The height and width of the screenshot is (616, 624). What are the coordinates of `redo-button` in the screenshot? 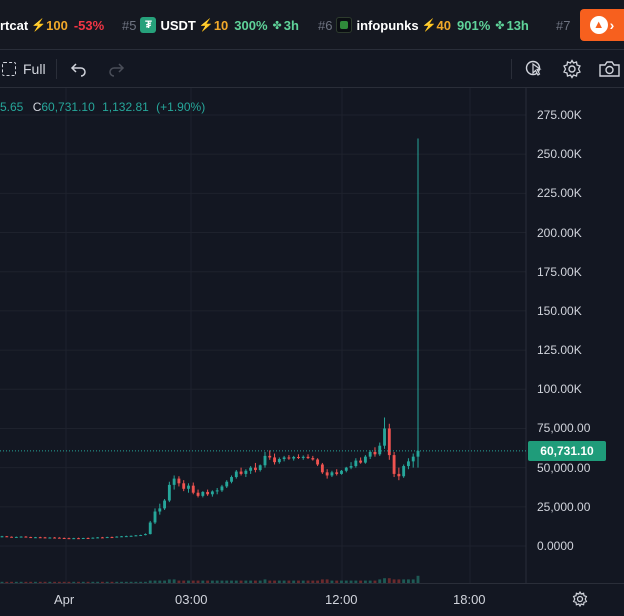 It's located at (116, 69).